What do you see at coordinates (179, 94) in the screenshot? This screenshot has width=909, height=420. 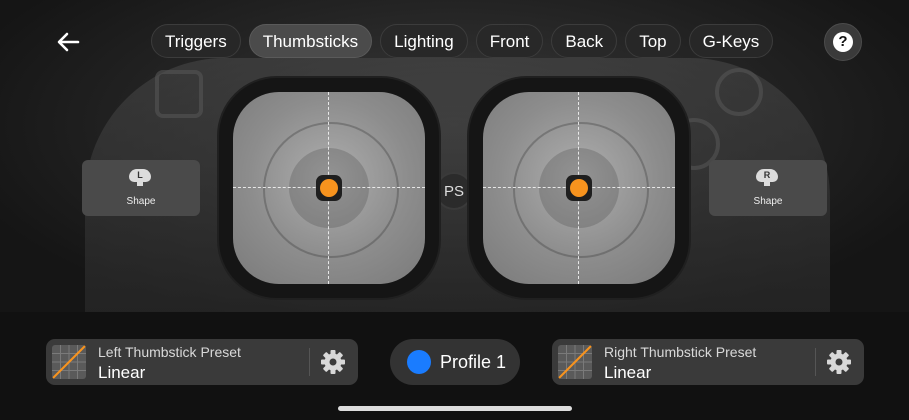 I see `controller-dpad-decor` at bounding box center [179, 94].